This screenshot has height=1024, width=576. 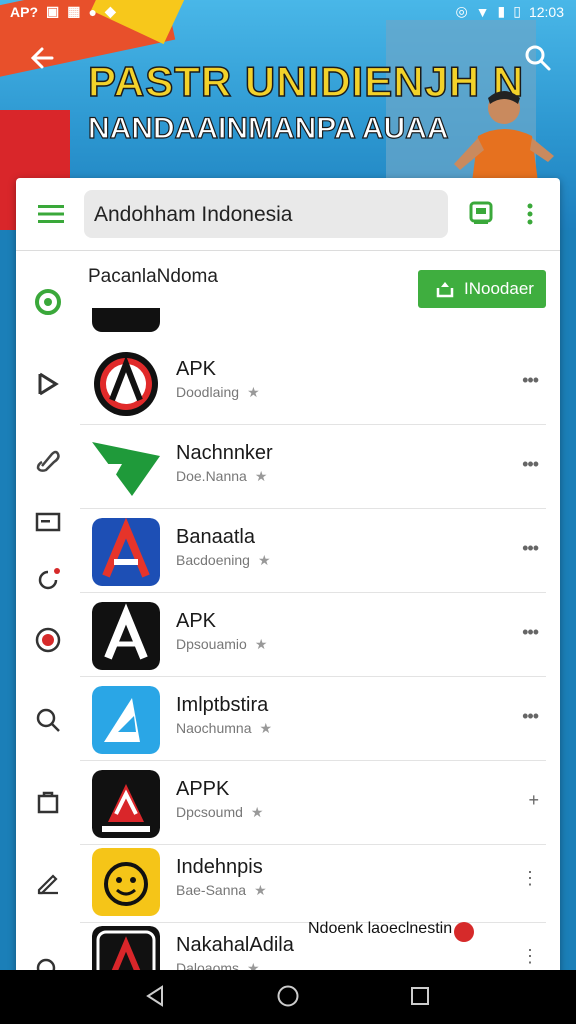 What do you see at coordinates (110, 11) in the screenshot?
I see `alarm-icon: ◆` at bounding box center [110, 11].